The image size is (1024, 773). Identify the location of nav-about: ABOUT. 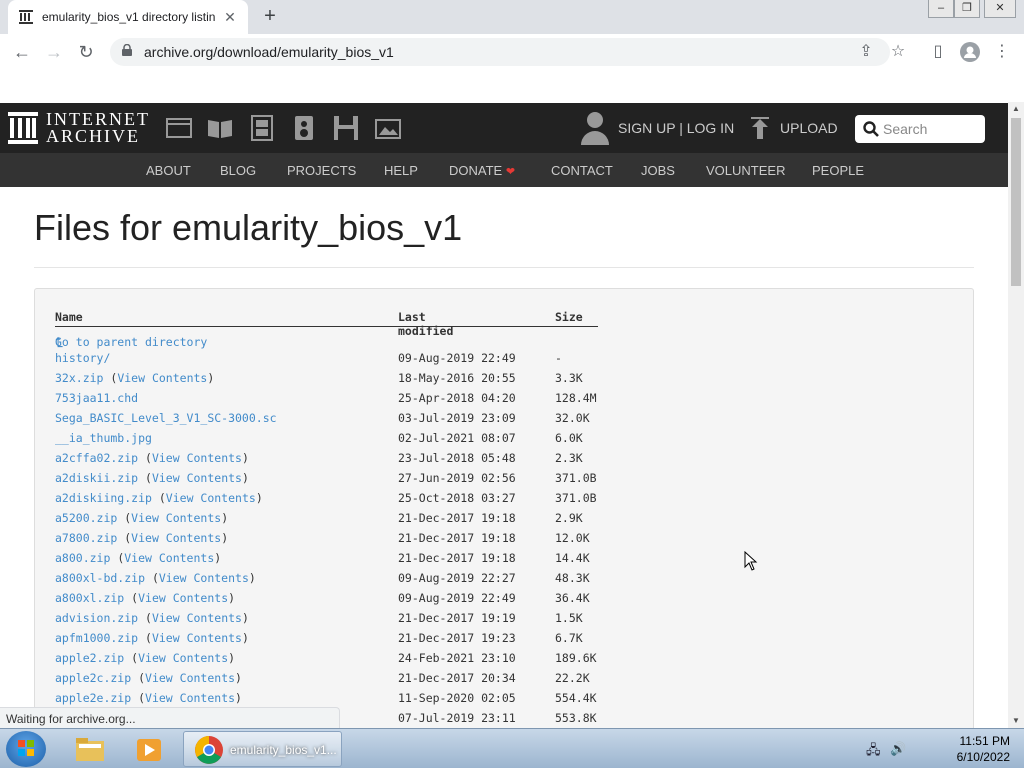
(168, 170).